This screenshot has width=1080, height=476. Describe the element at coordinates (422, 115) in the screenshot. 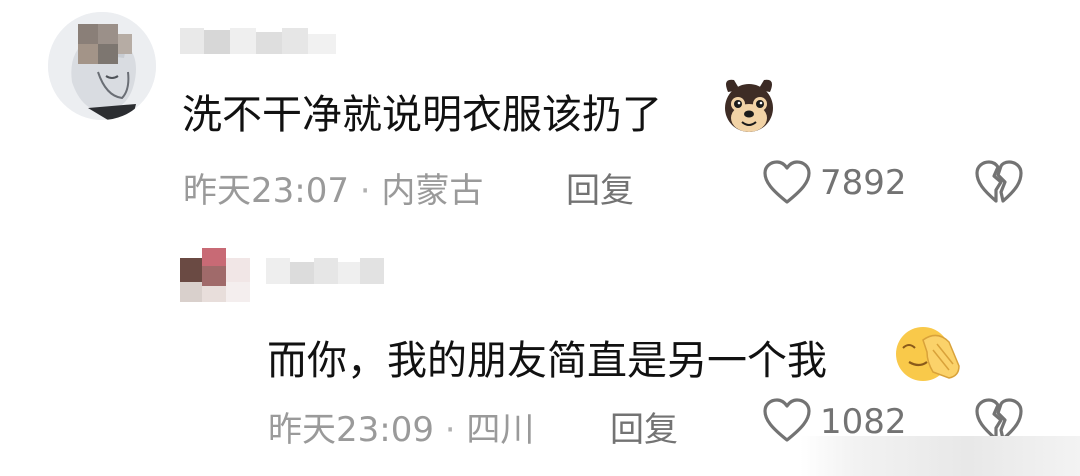

I see `comment-text: 洗不干净就说明衣服该扔了` at that location.